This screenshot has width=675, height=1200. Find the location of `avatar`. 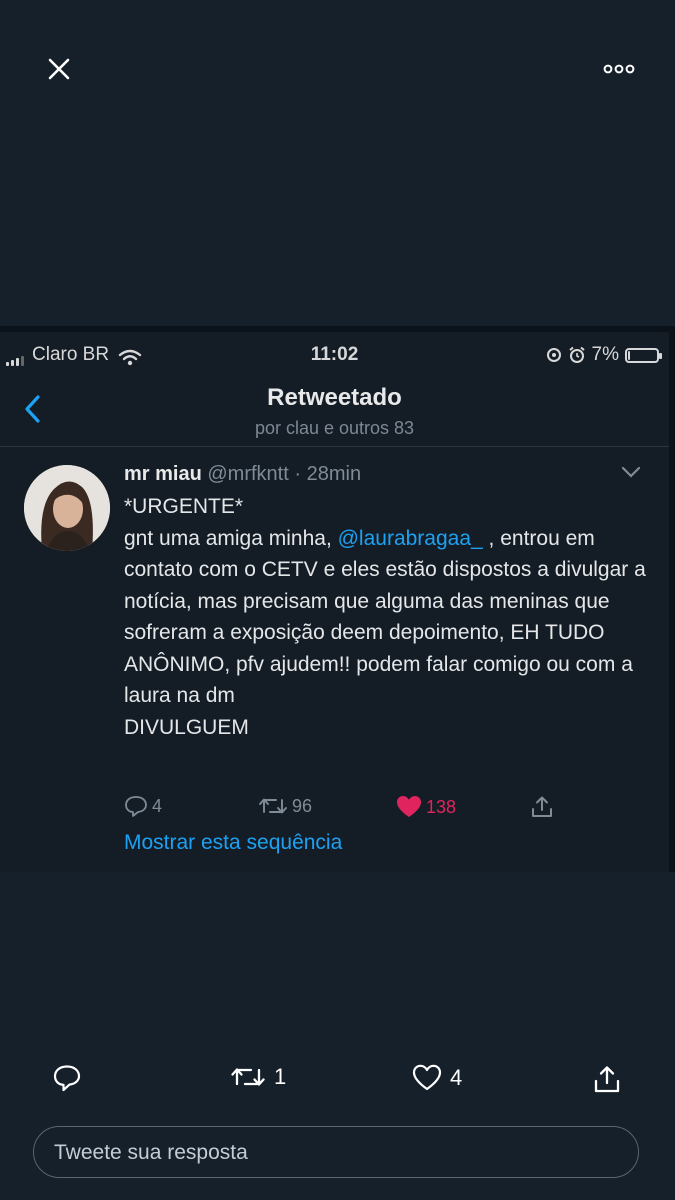

avatar is located at coordinates (67, 508).